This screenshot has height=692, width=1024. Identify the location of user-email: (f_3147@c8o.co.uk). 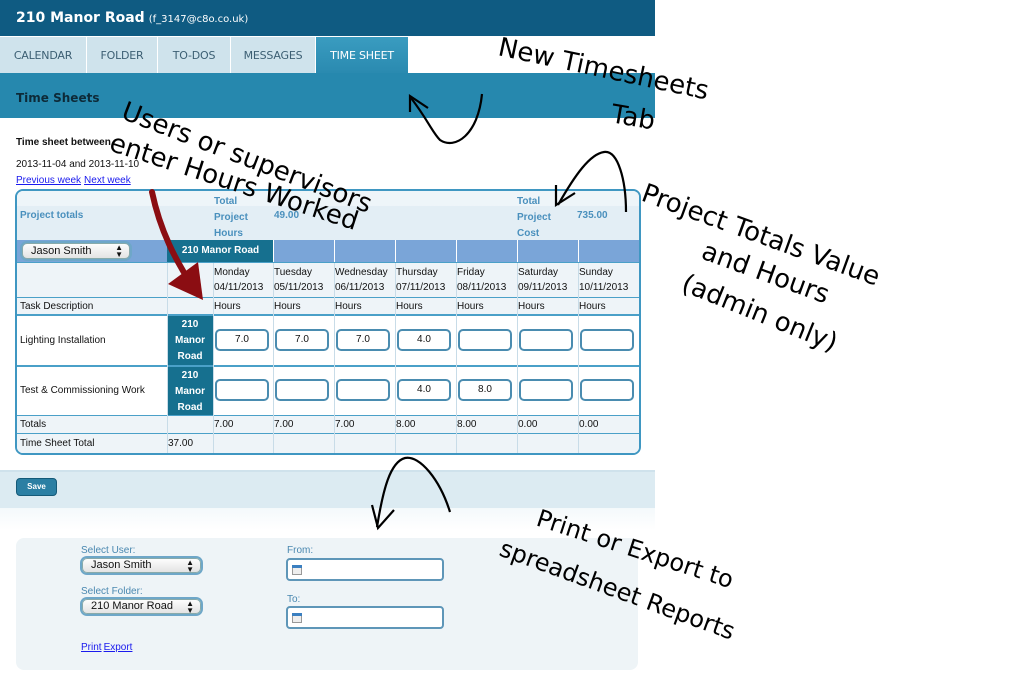
(198, 19).